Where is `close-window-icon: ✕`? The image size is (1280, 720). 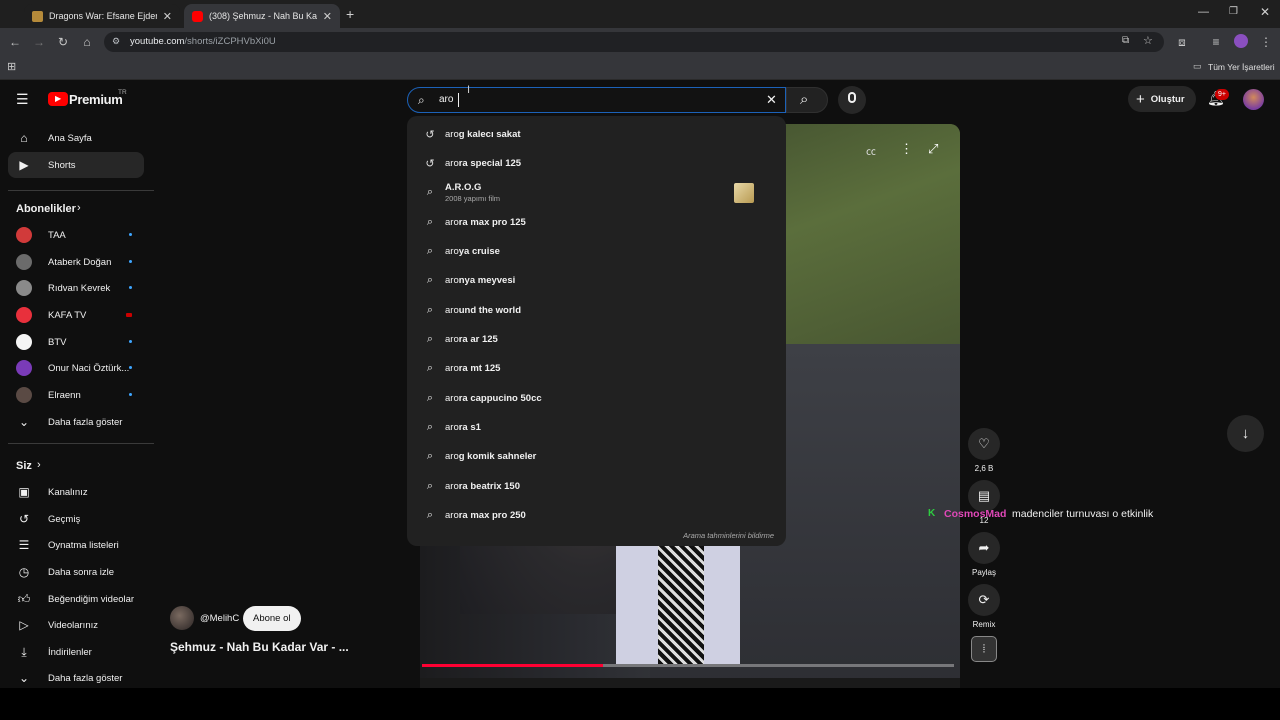 close-window-icon: ✕ is located at coordinates (1265, 12).